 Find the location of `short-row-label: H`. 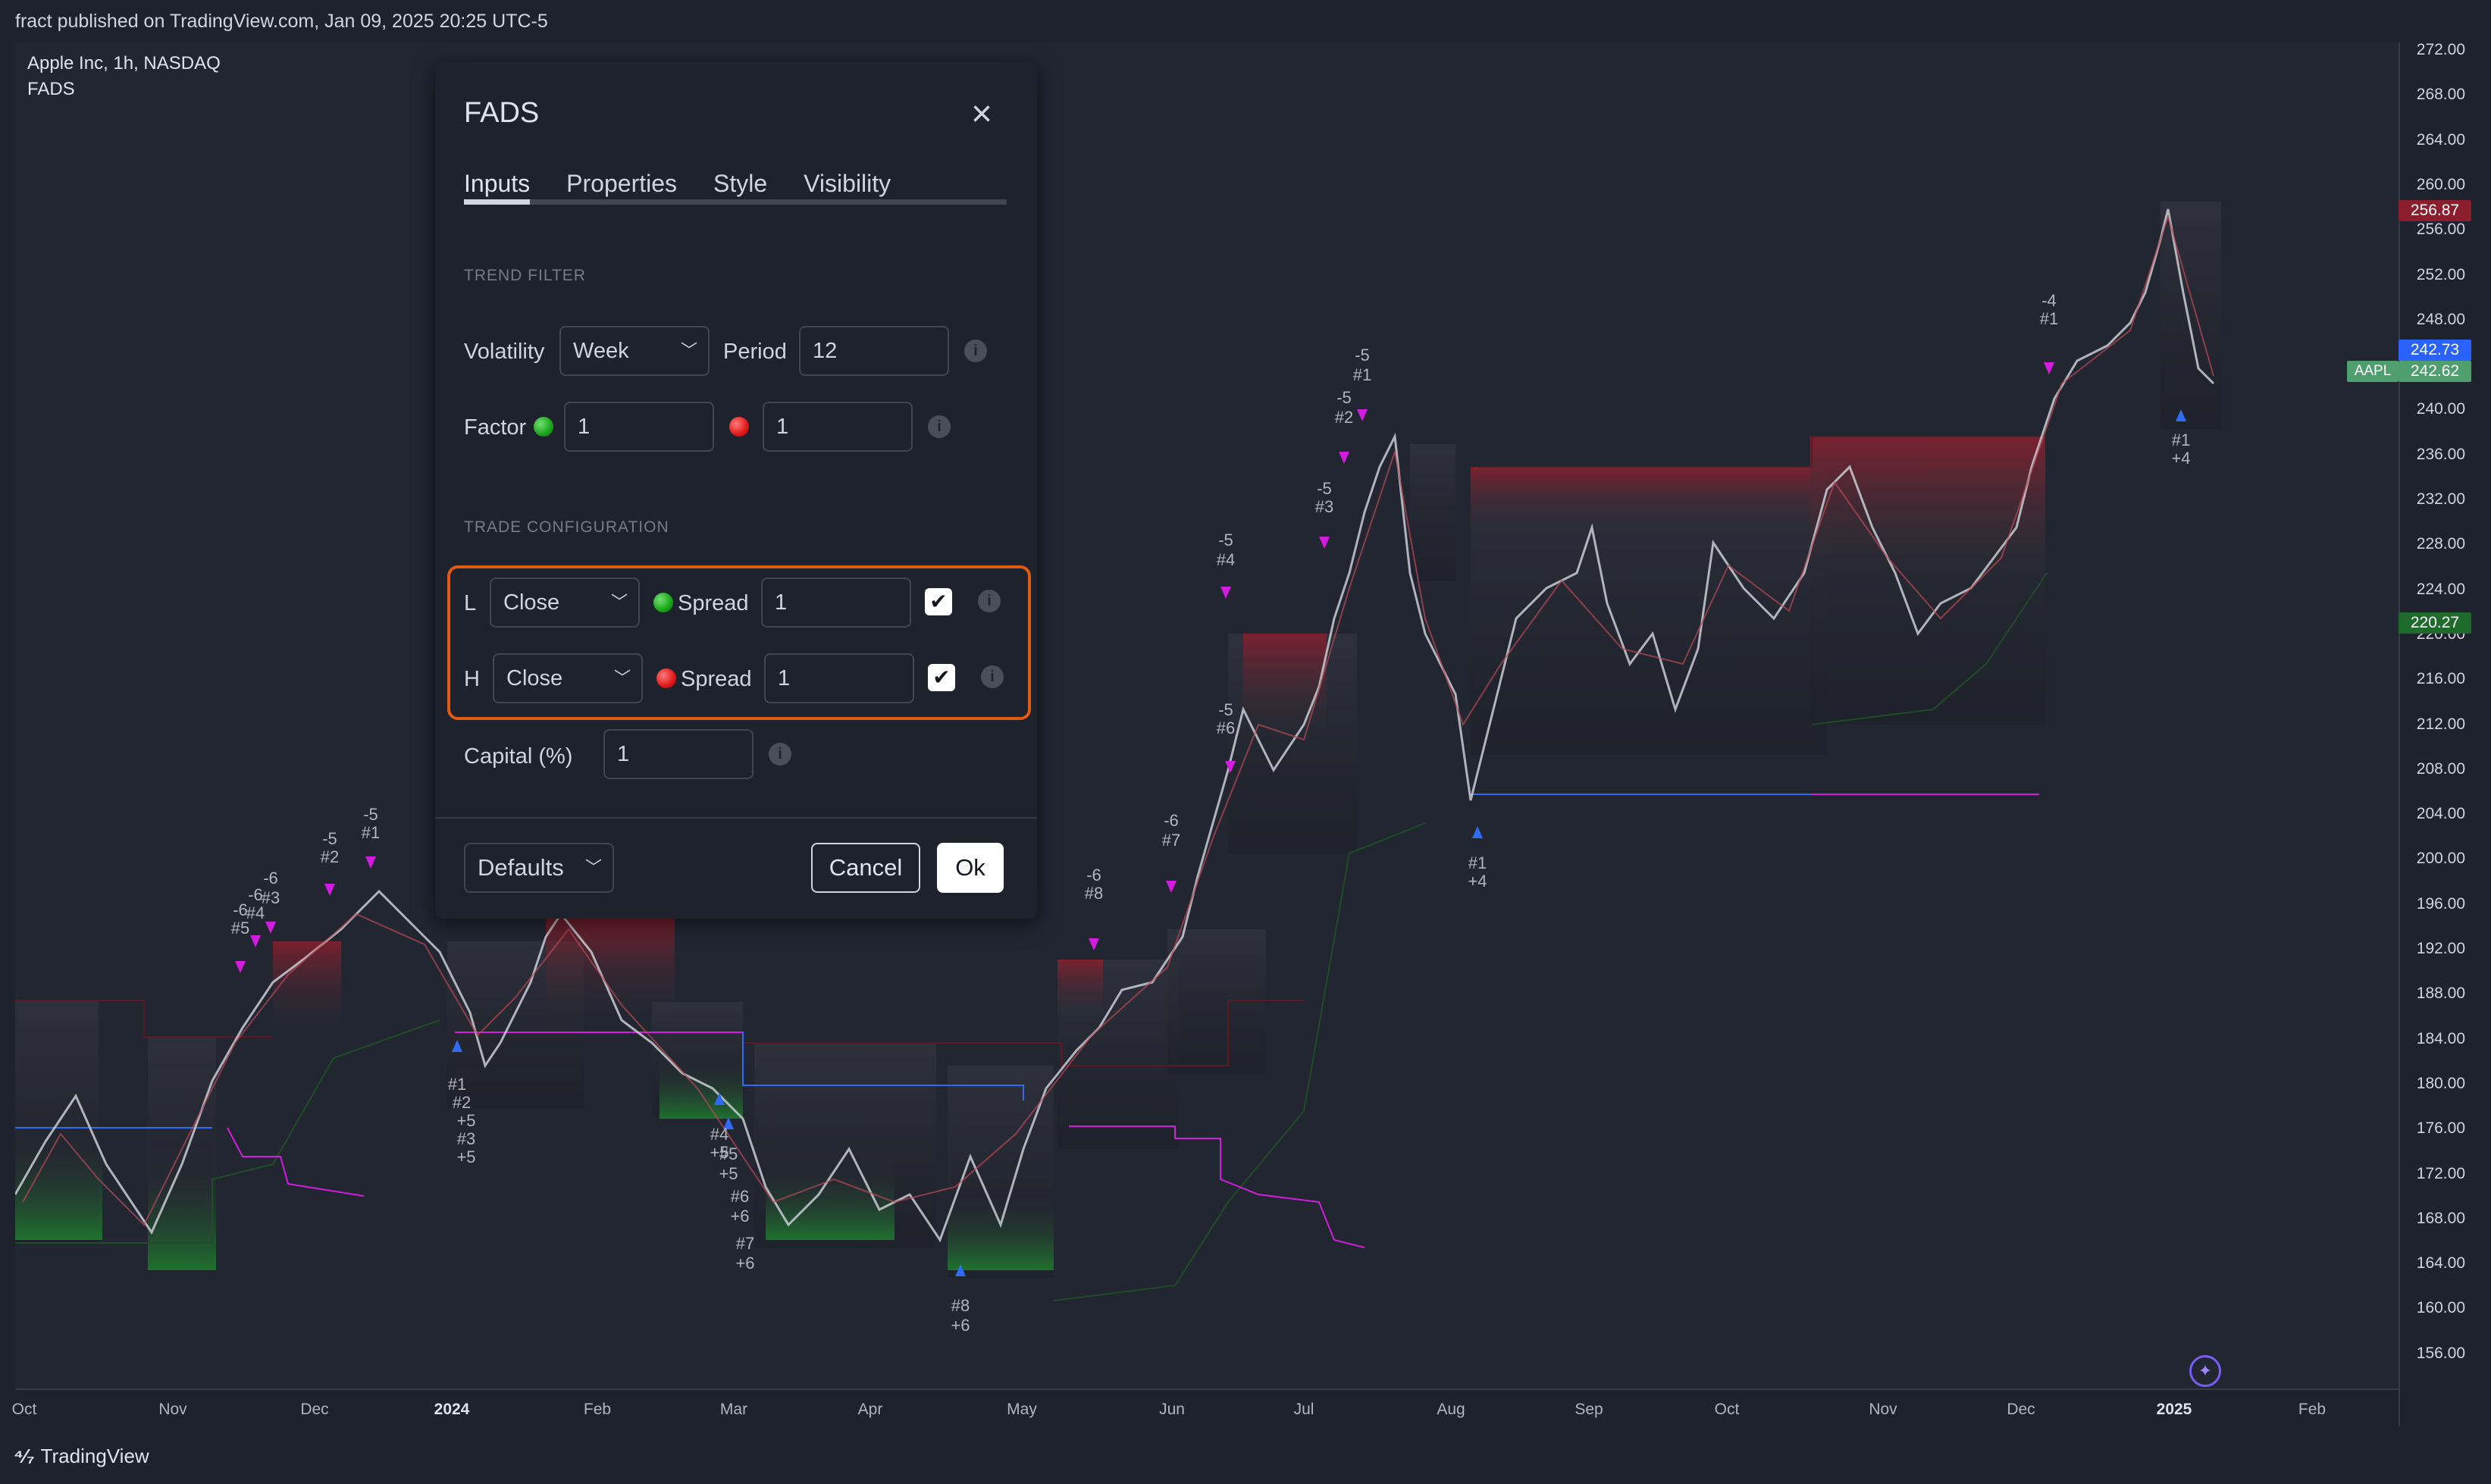

short-row-label: H is located at coordinates (472, 679).